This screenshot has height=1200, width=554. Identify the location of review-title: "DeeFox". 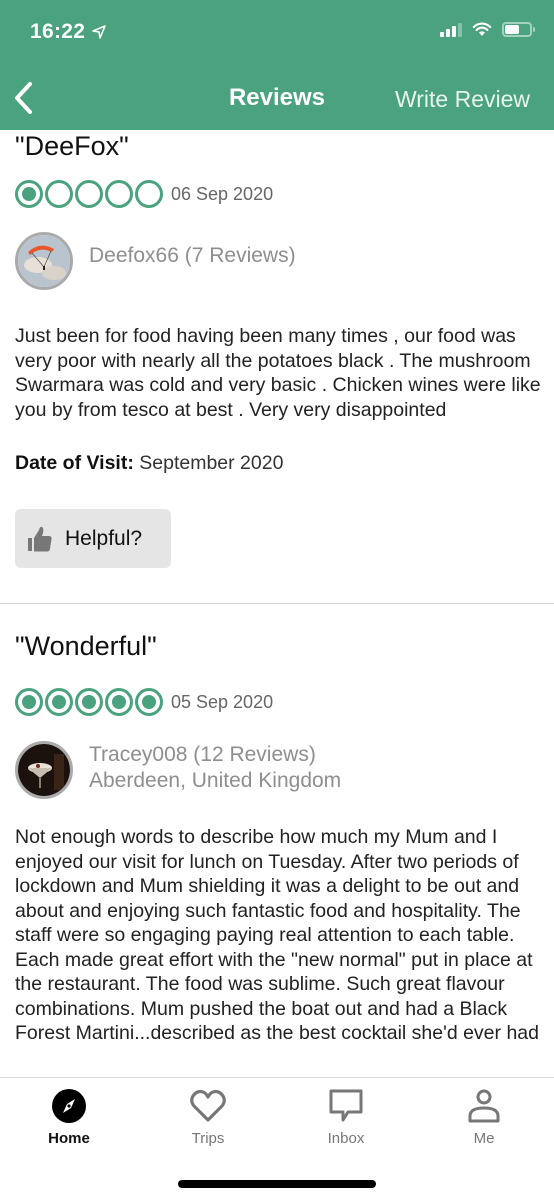
(72, 146).